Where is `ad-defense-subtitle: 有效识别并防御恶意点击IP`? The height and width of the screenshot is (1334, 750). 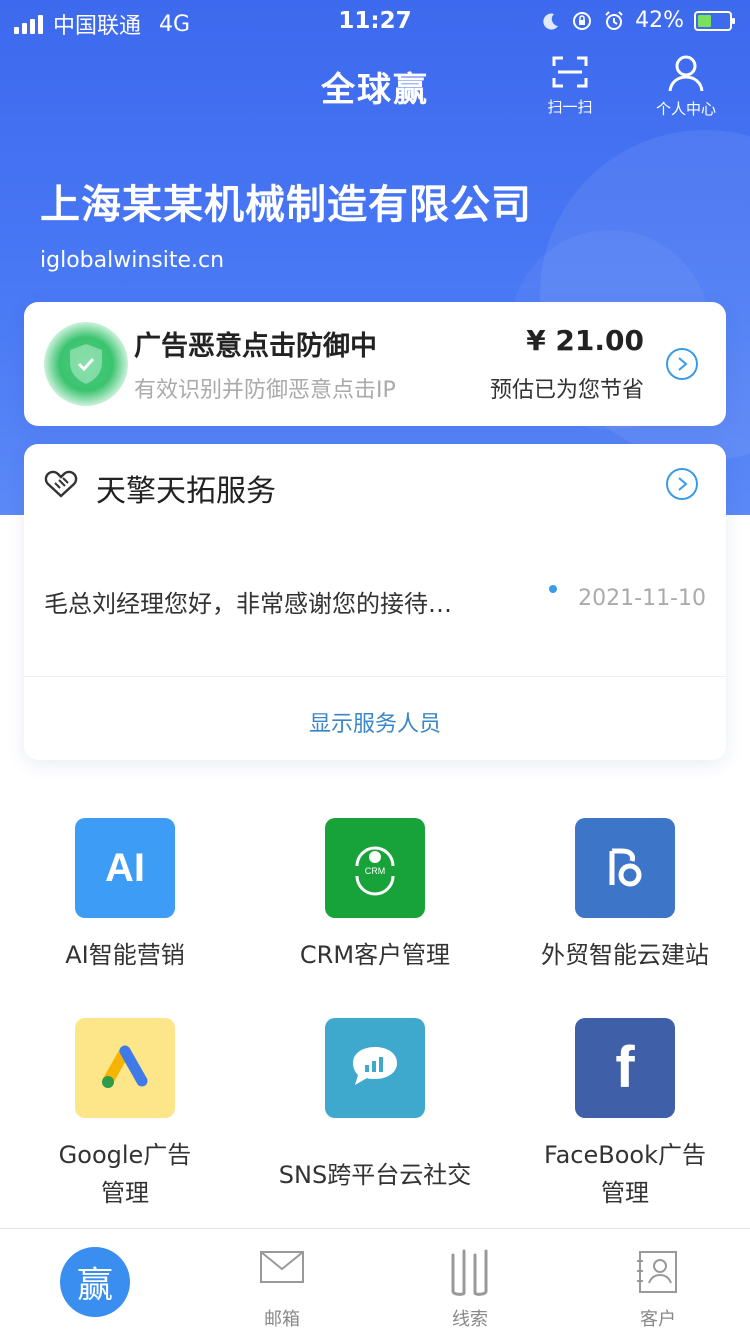
ad-defense-subtitle: 有效识别并防御恶意点击IP is located at coordinates (265, 390).